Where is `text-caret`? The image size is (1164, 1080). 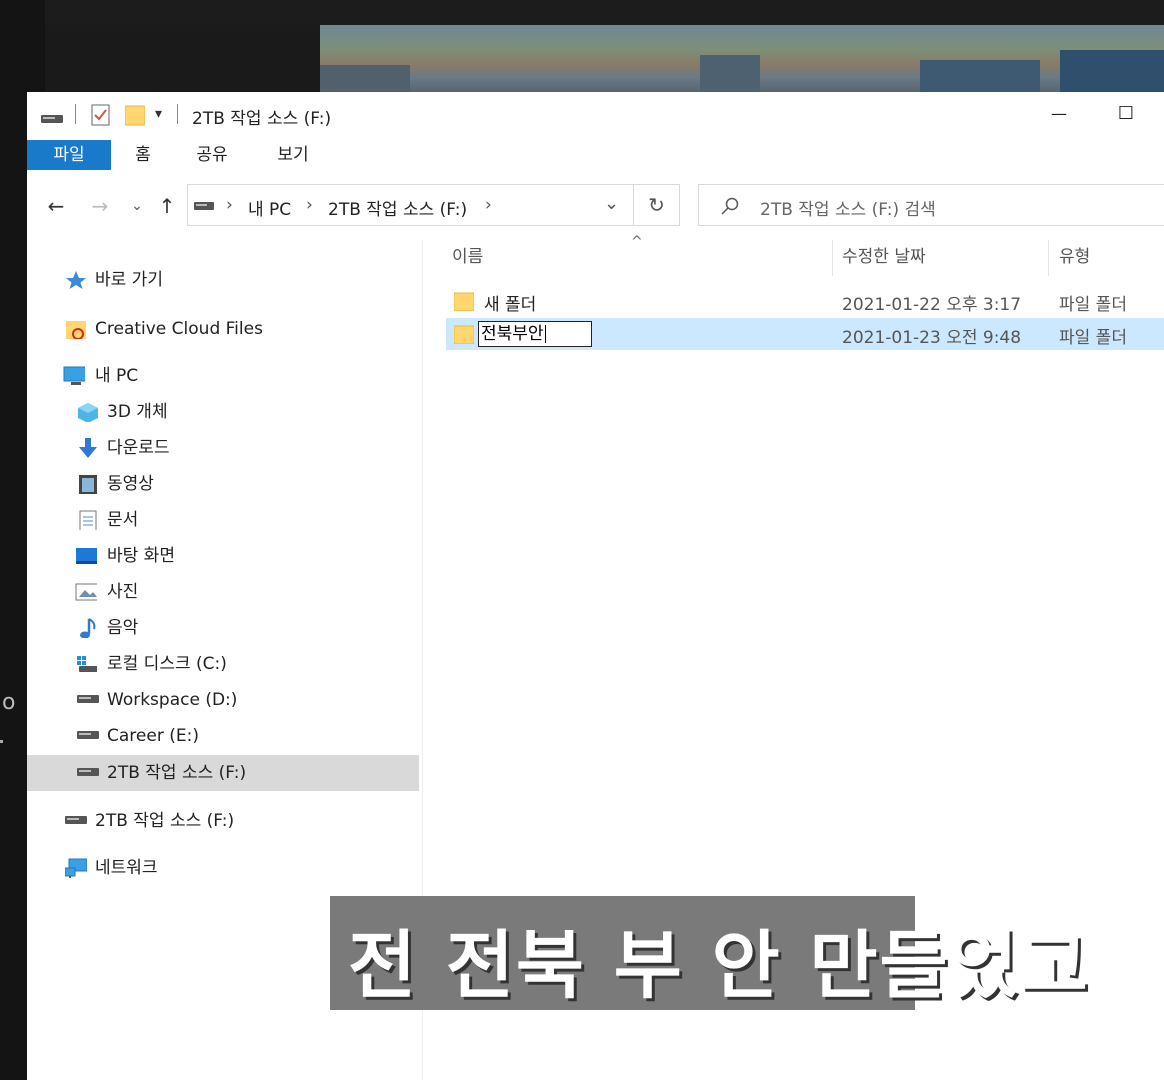
text-caret is located at coordinates (545, 334).